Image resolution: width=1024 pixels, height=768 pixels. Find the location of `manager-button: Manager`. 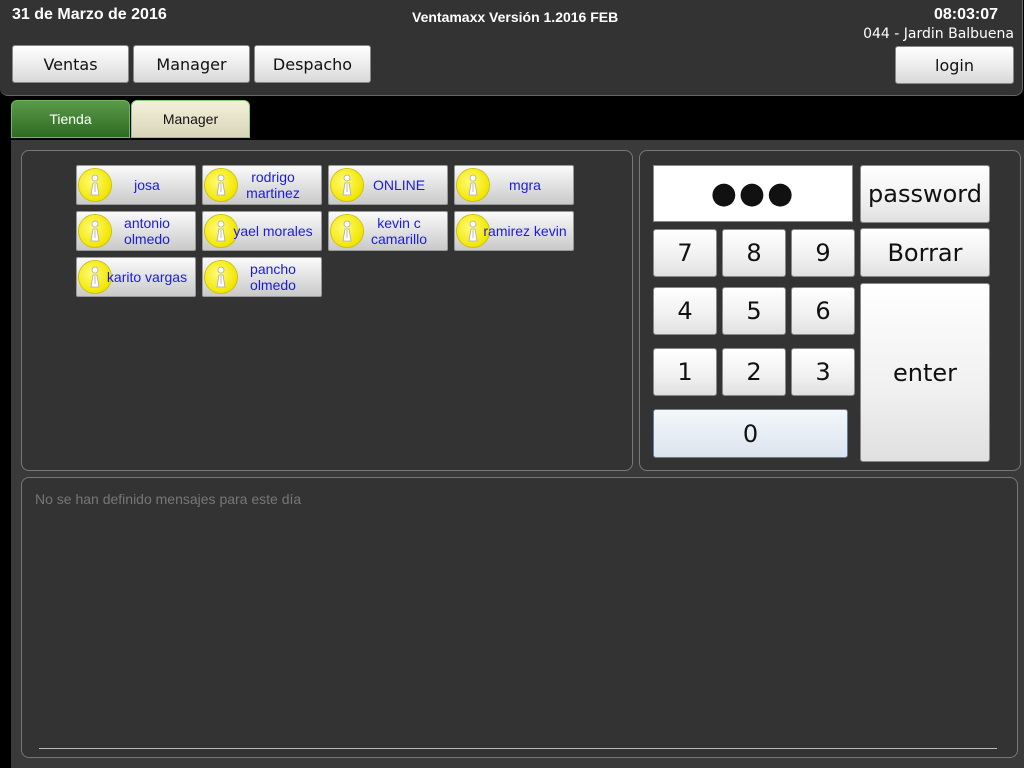

manager-button: Manager is located at coordinates (191, 64).